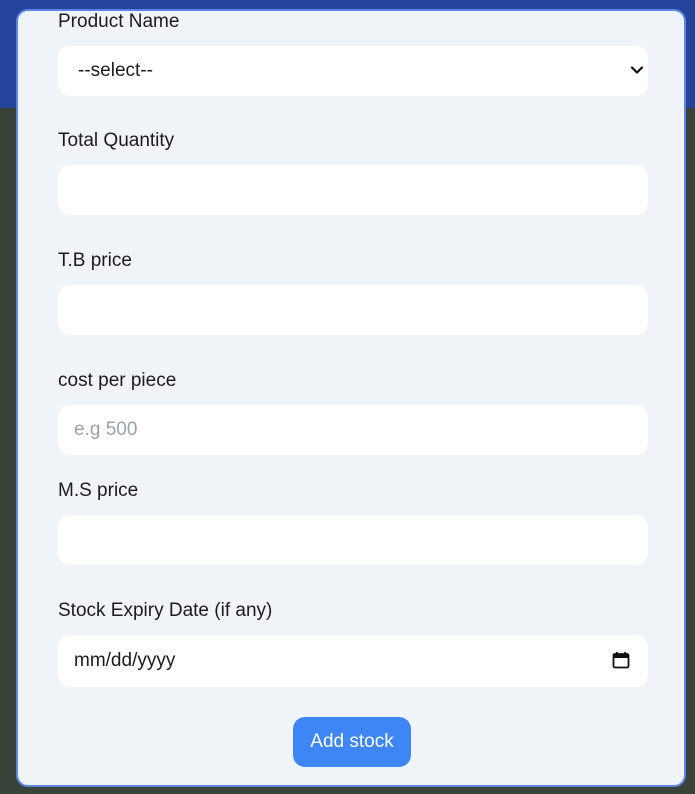  I want to click on expiry-date-input: mm/dd/yyyy, so click(353, 661).